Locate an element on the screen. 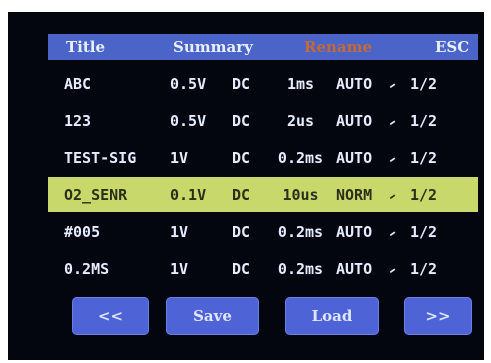  record-name: 123 is located at coordinates (78, 121).